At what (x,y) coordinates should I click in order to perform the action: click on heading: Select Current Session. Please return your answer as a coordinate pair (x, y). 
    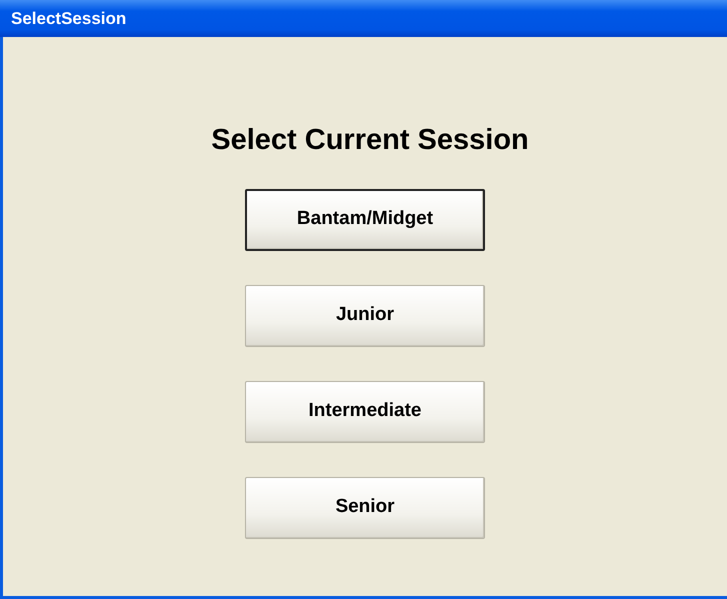
    Looking at the image, I should click on (370, 140).